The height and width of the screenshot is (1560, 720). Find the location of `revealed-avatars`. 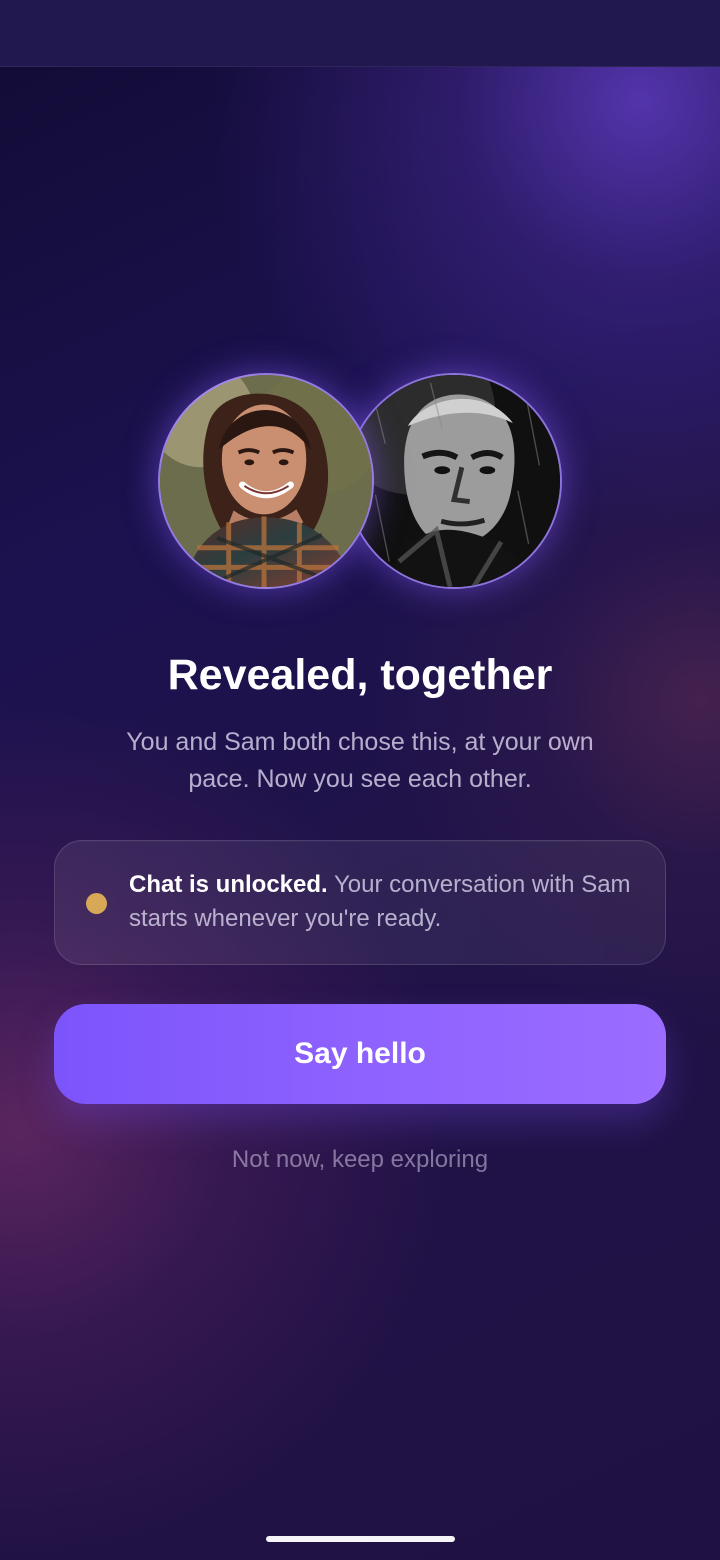

revealed-avatars is located at coordinates (360, 481).